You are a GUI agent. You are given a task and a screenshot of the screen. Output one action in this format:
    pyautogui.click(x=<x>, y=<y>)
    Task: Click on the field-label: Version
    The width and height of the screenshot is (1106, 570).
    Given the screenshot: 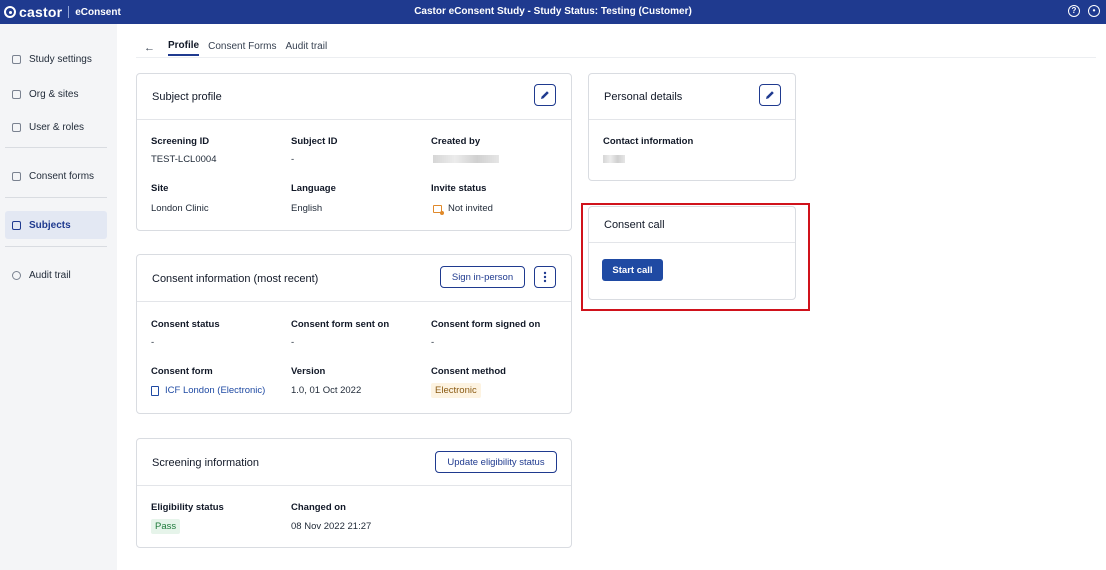 What is the action you would take?
    pyautogui.click(x=308, y=371)
    